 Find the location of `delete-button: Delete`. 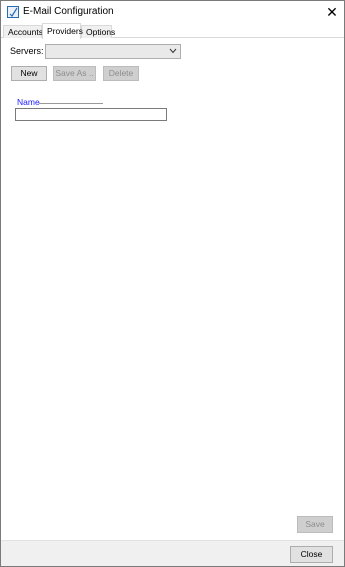

delete-button: Delete is located at coordinates (121, 73).